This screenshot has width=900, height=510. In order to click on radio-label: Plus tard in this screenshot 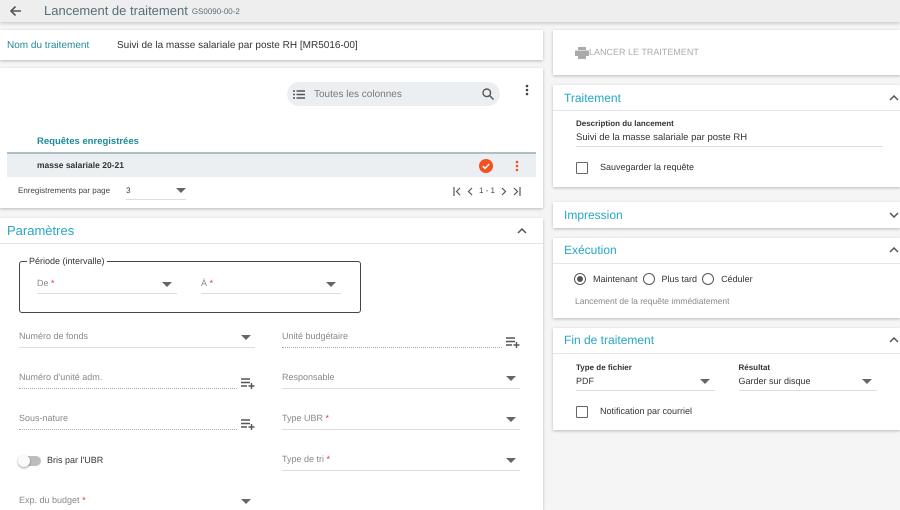, I will do `click(680, 279)`.